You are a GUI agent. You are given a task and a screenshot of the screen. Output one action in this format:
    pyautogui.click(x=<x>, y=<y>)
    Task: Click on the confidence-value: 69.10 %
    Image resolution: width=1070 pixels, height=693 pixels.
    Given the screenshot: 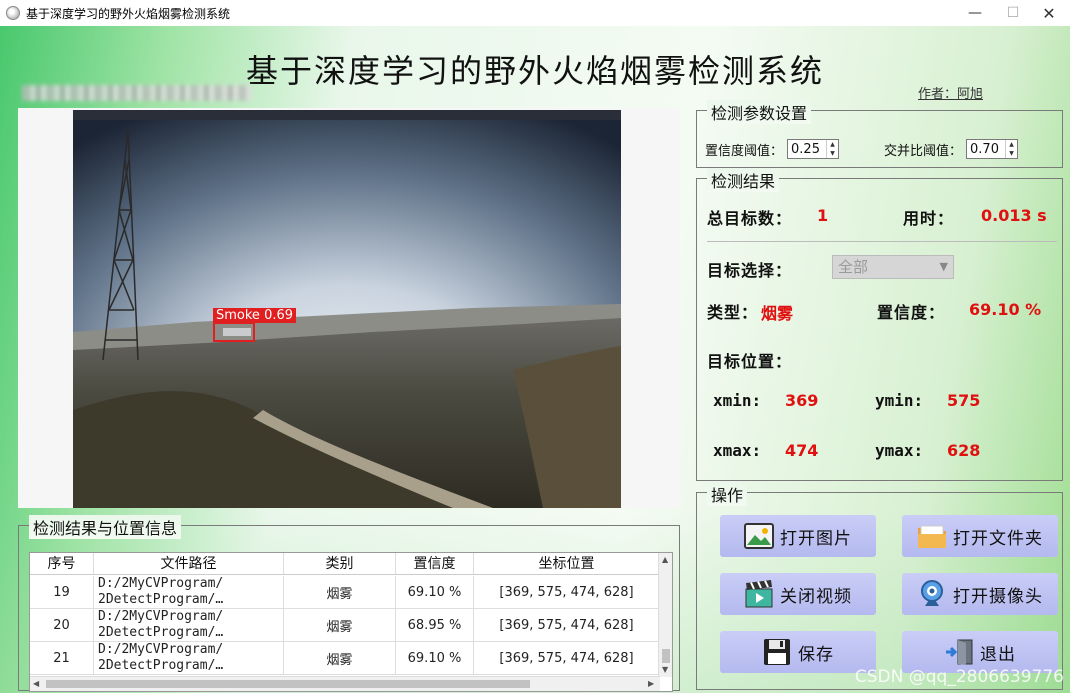 What is the action you would take?
    pyautogui.click(x=1005, y=309)
    